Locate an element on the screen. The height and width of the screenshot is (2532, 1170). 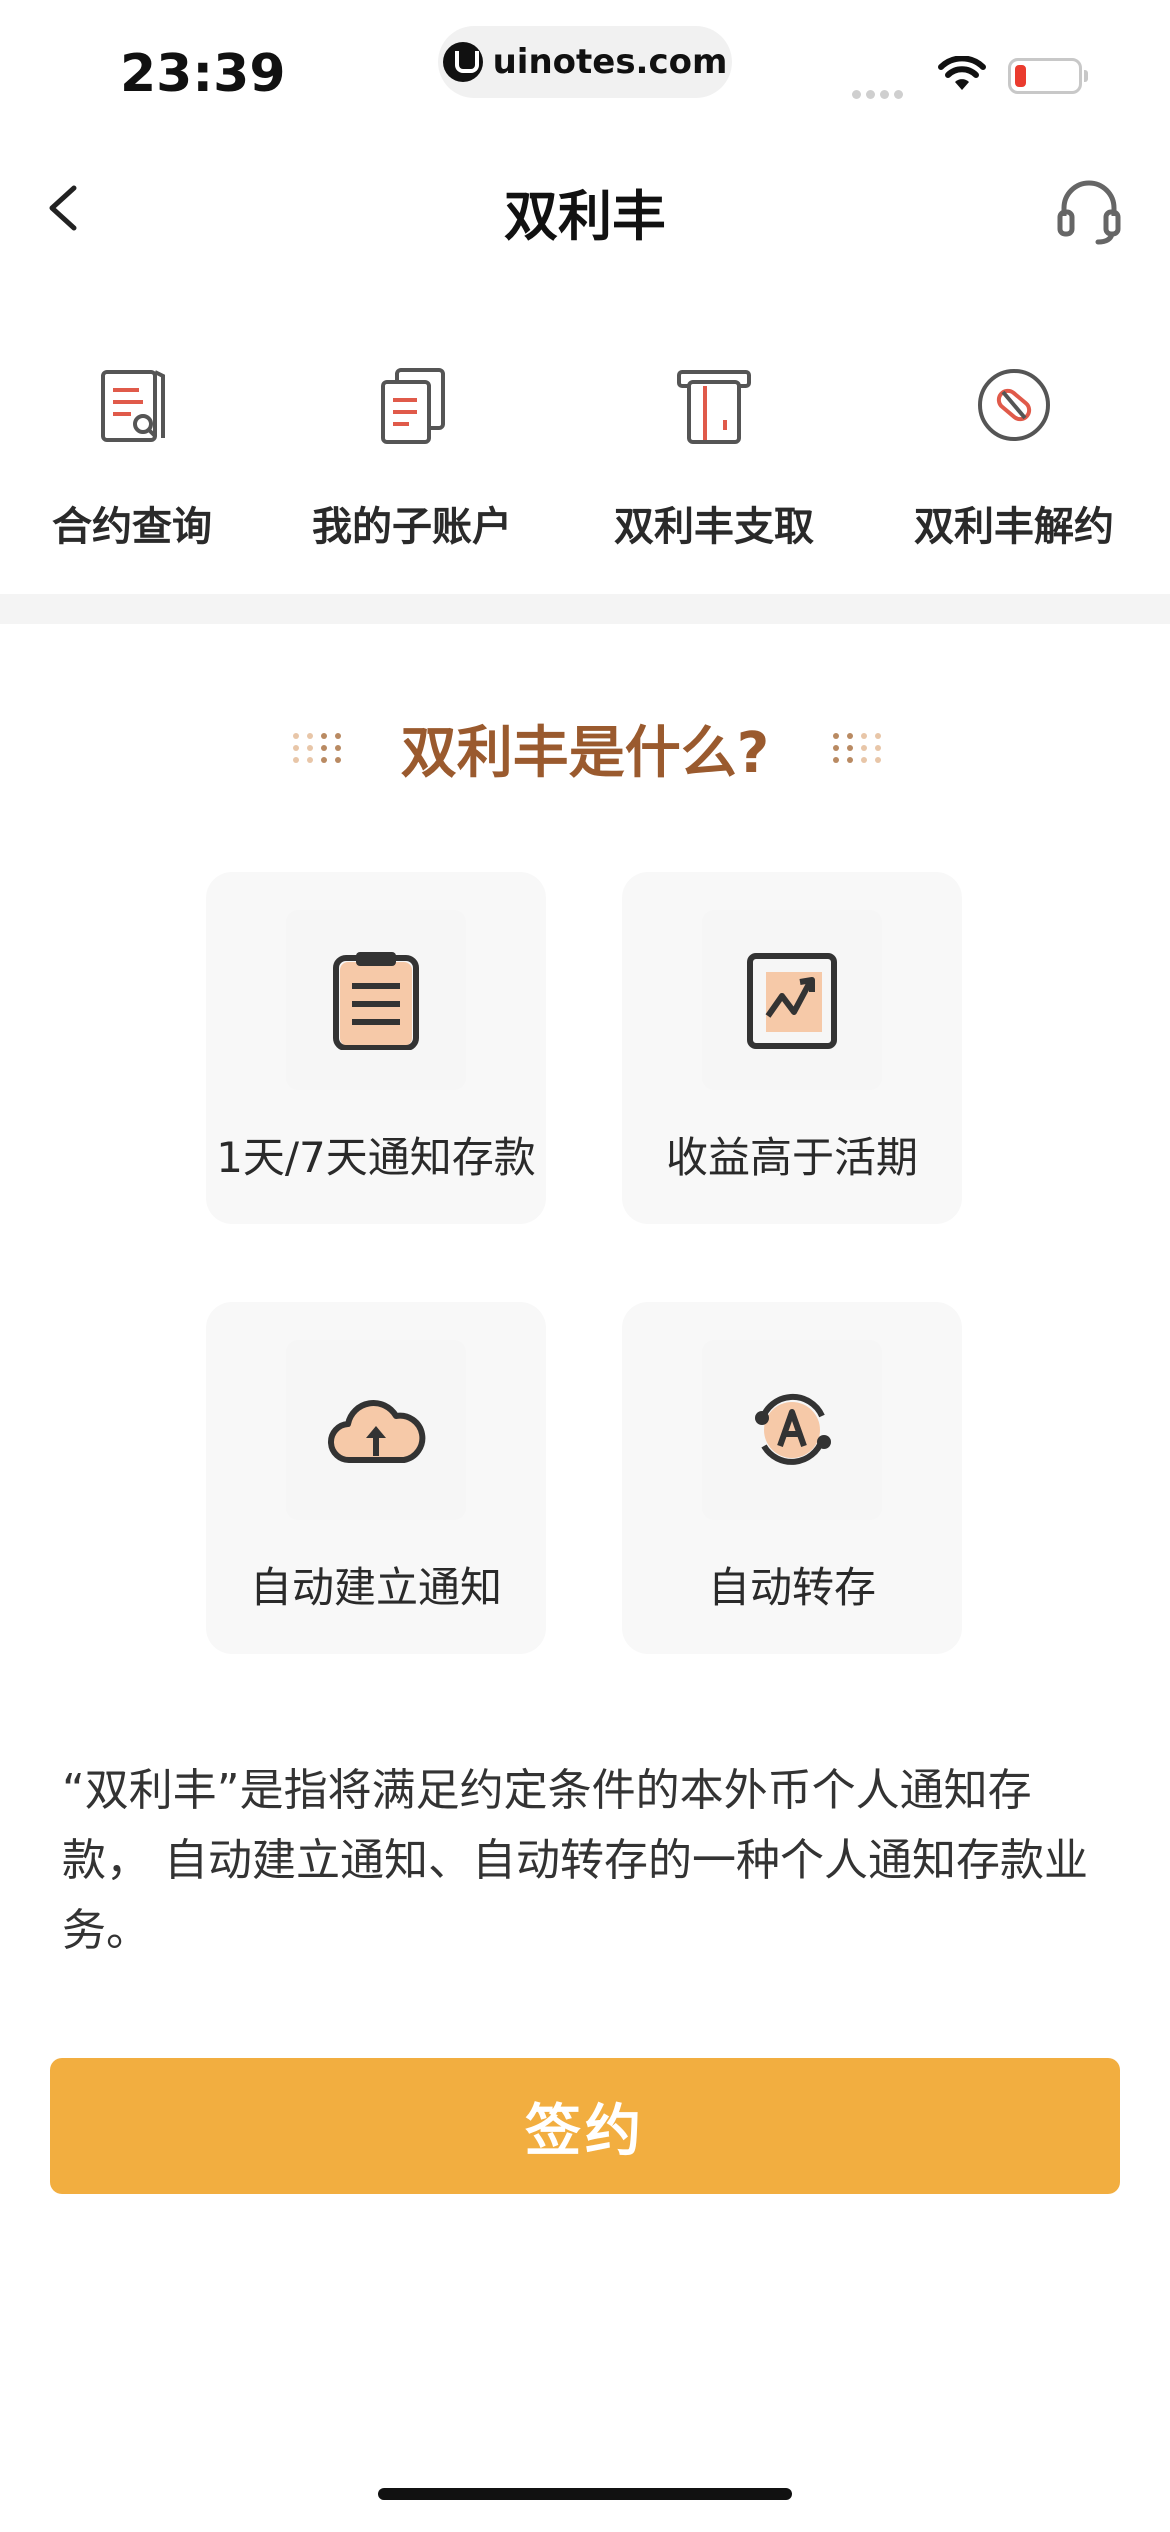
quick-actions: 合约查询 我的子账户 双利丰支取 双利丰解约 is located at coordinates (585, 460).